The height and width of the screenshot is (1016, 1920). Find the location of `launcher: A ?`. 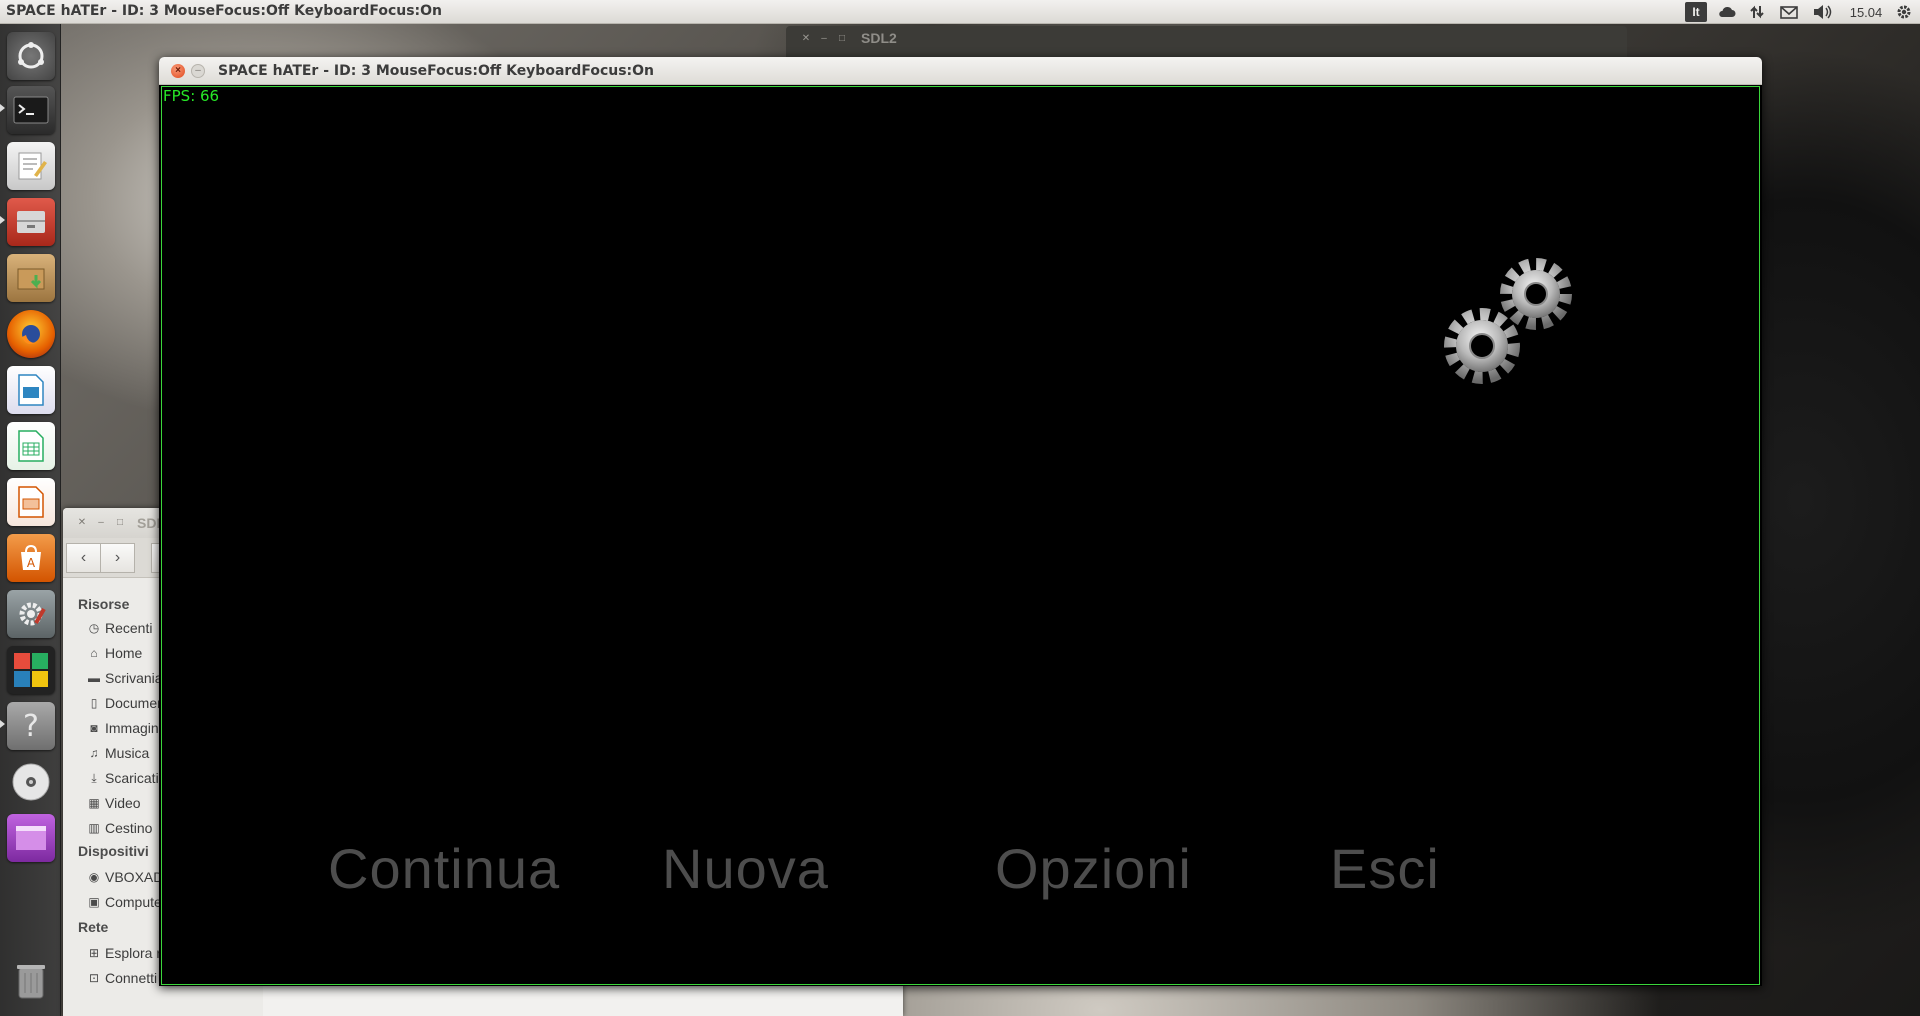

launcher: A ? is located at coordinates (30, 520).